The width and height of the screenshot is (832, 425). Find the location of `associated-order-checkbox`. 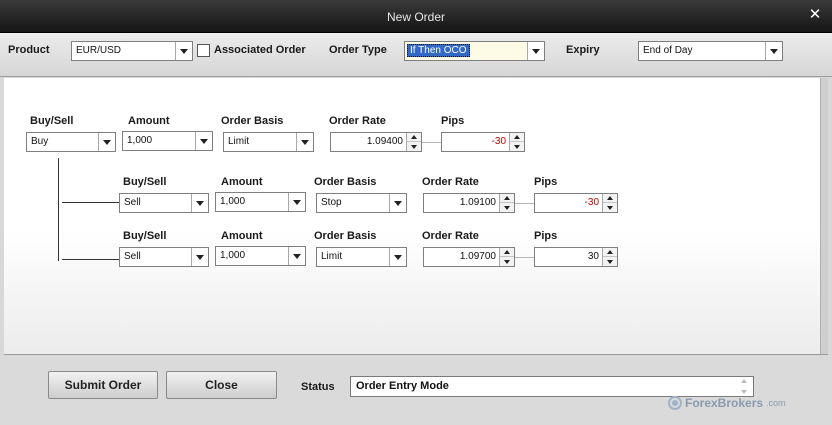

associated-order-checkbox is located at coordinates (203, 50).